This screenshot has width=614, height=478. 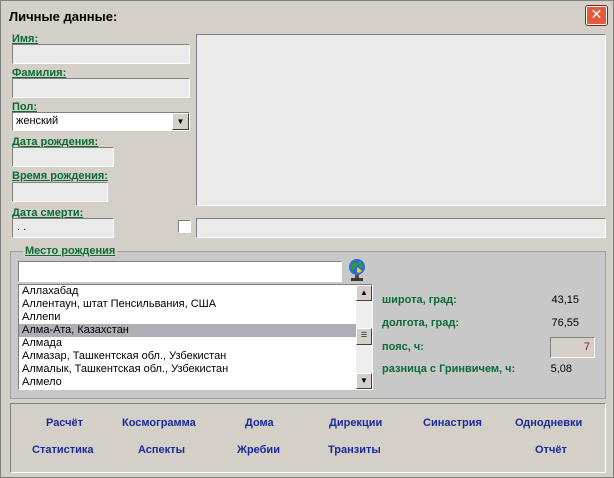 I want to click on aspects-button: Аспекты, so click(x=161, y=450).